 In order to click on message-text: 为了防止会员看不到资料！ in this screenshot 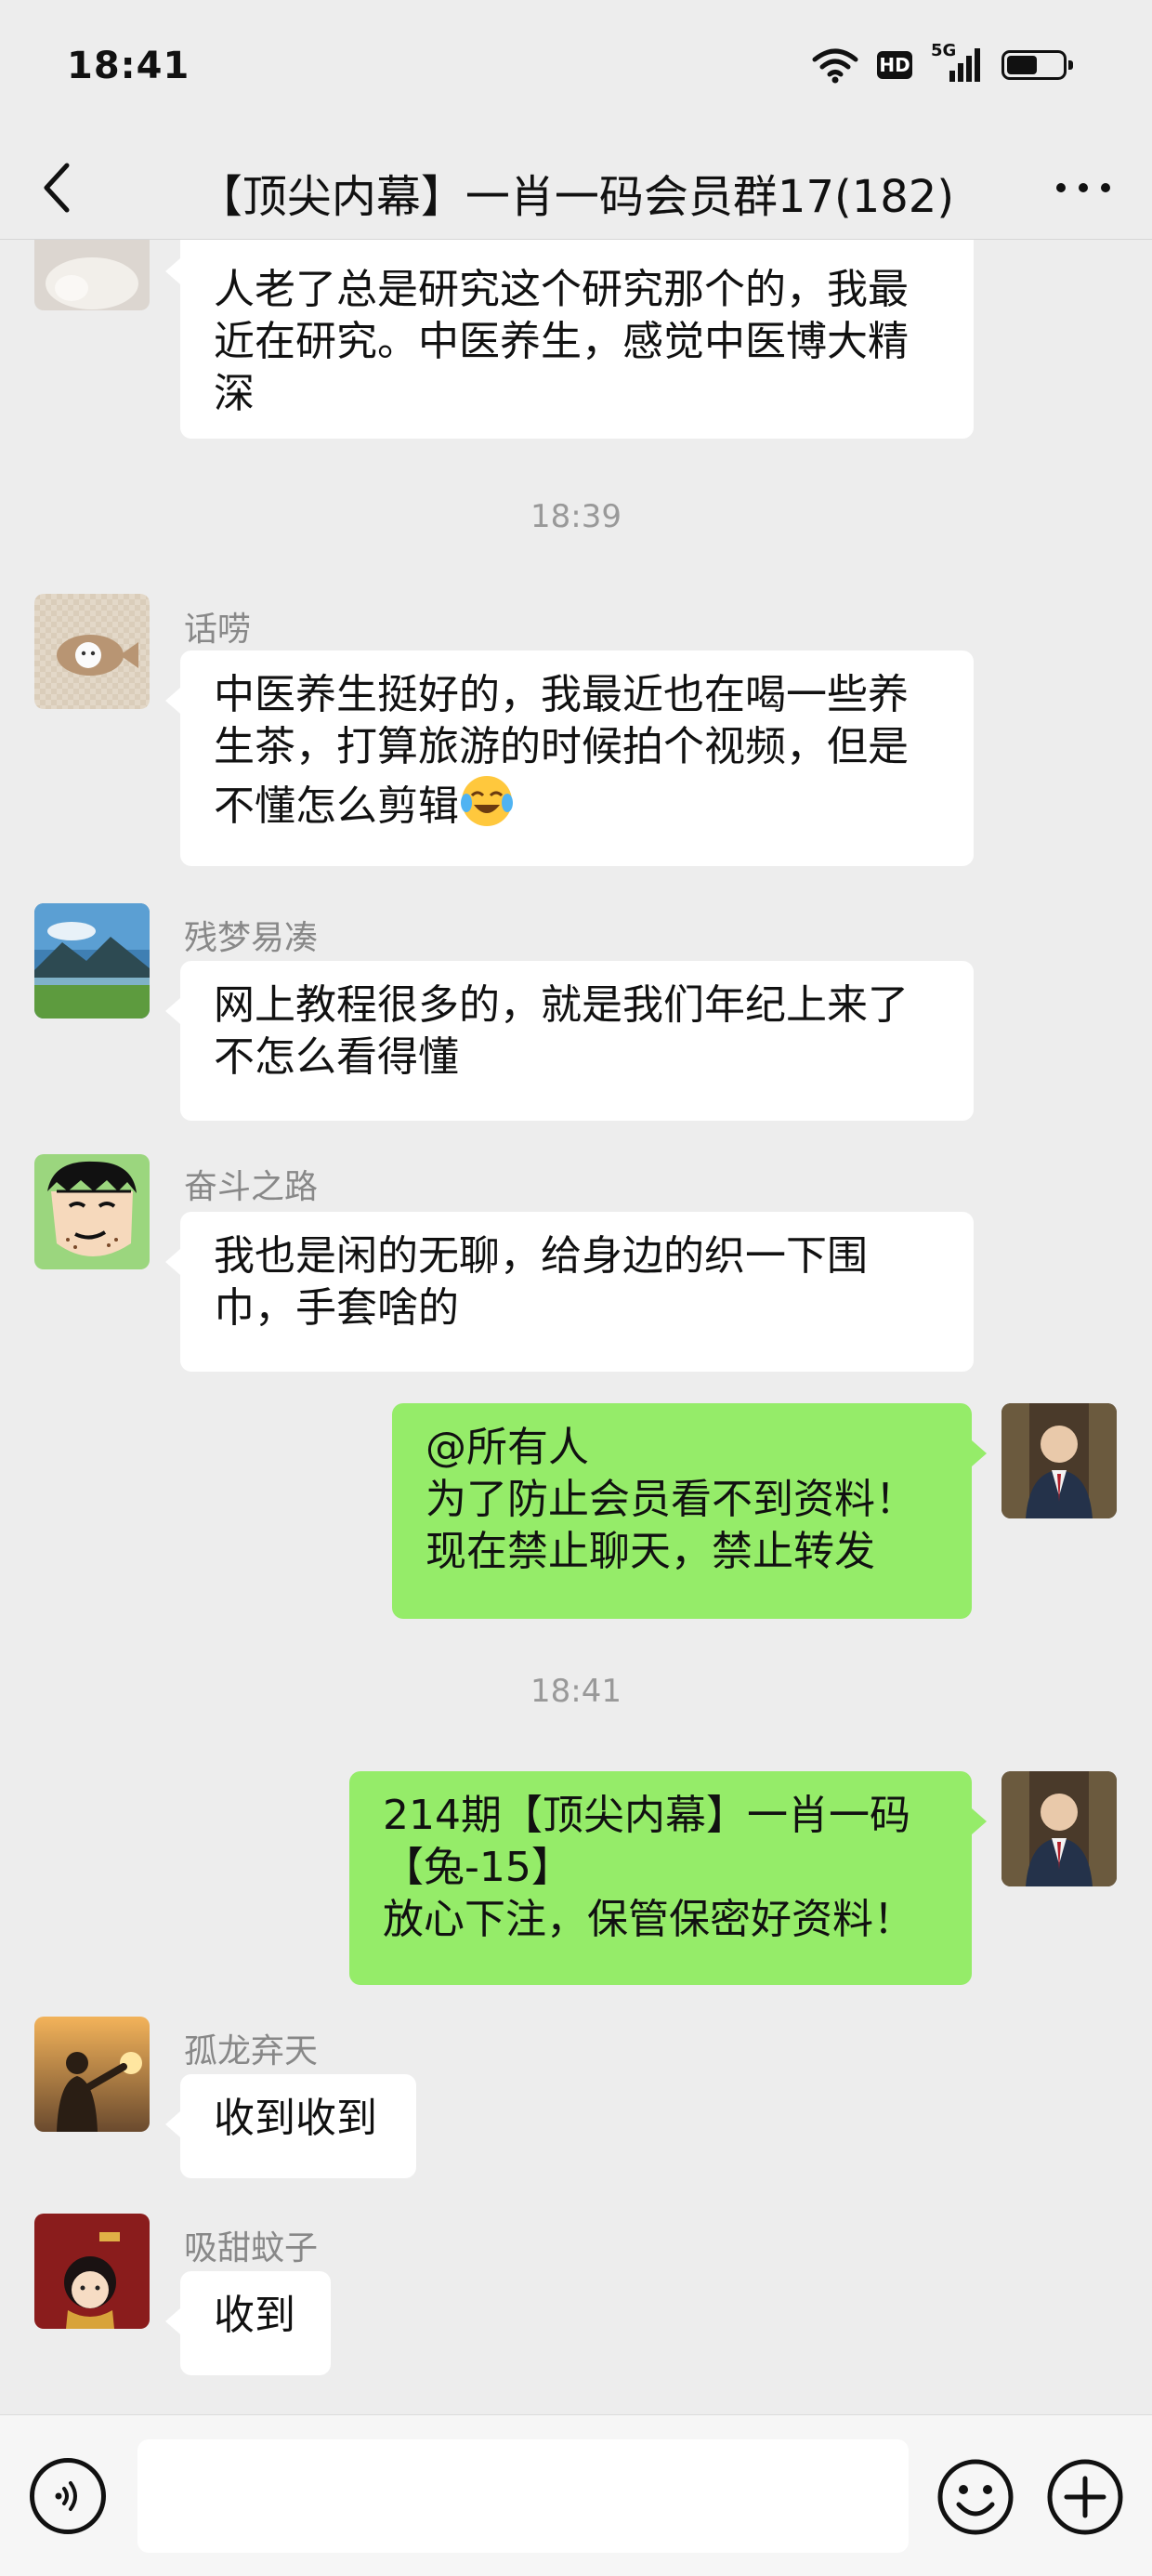, I will do `click(670, 1499)`.